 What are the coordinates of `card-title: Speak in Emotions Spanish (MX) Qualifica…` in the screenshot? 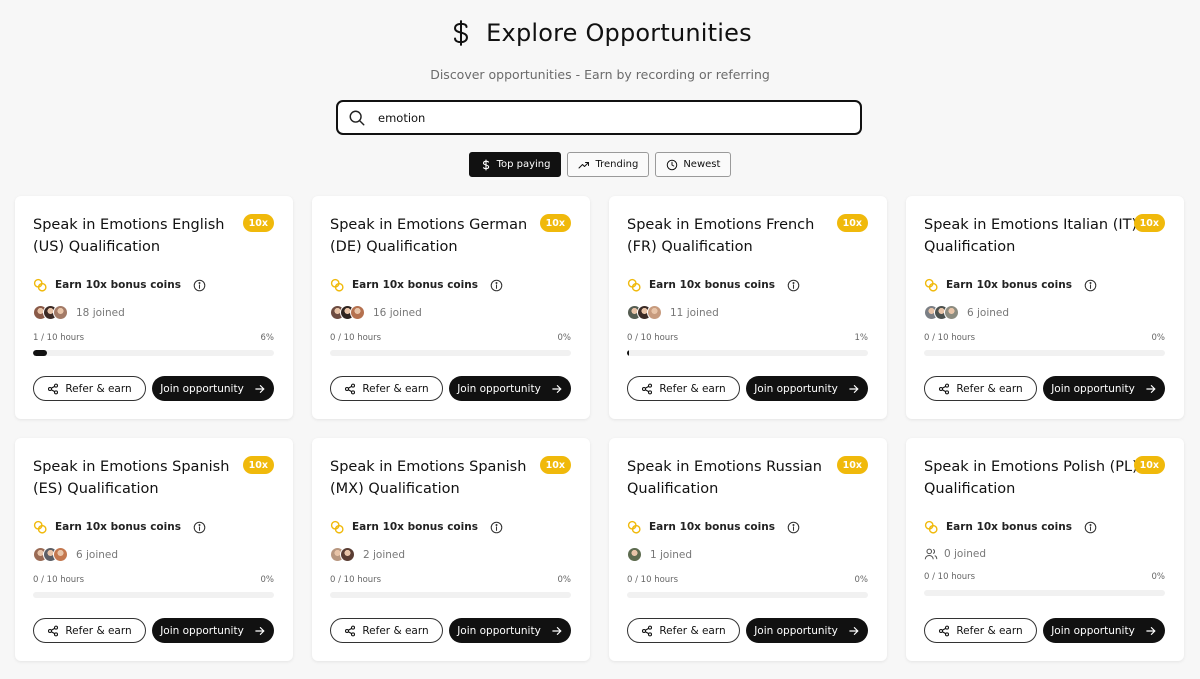 It's located at (437, 478).